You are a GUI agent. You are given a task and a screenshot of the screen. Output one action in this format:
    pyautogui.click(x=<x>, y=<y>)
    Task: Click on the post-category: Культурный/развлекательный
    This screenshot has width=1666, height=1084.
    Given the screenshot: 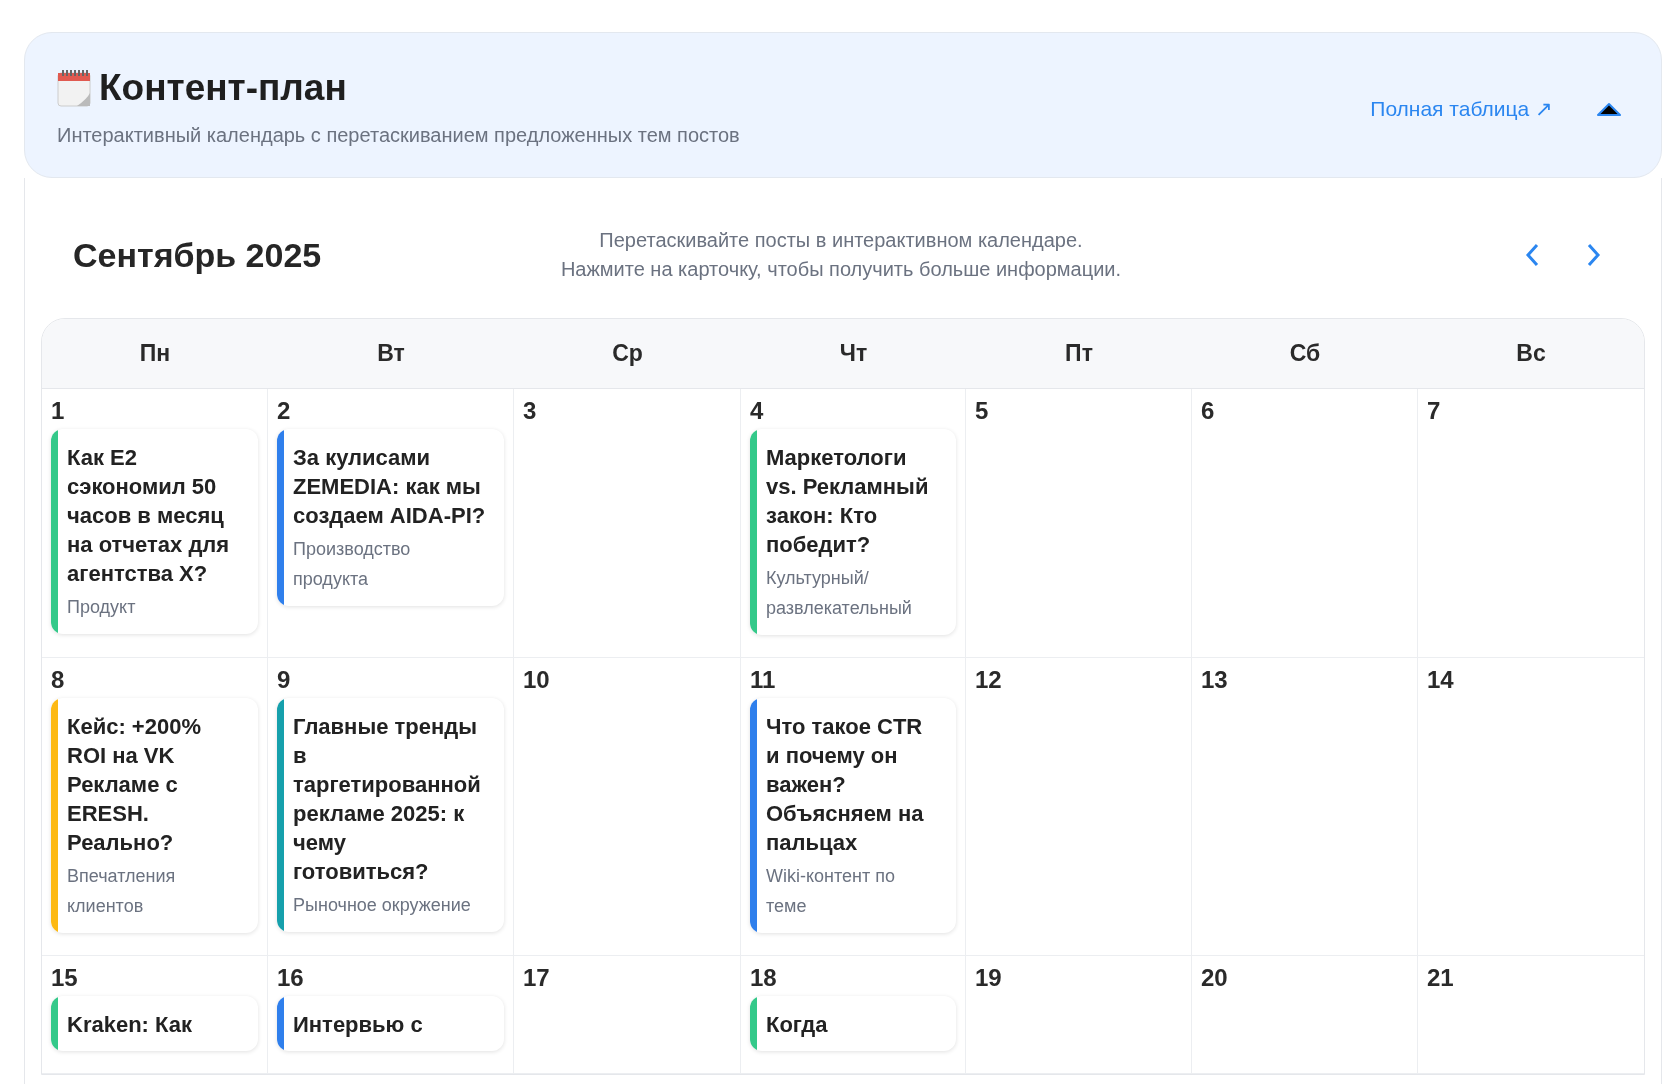 What is the action you would take?
    pyautogui.click(x=839, y=593)
    